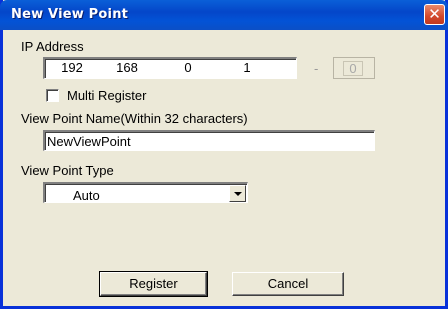 The height and width of the screenshot is (309, 448). What do you see at coordinates (153, 284) in the screenshot?
I see `register-button: Register` at bounding box center [153, 284].